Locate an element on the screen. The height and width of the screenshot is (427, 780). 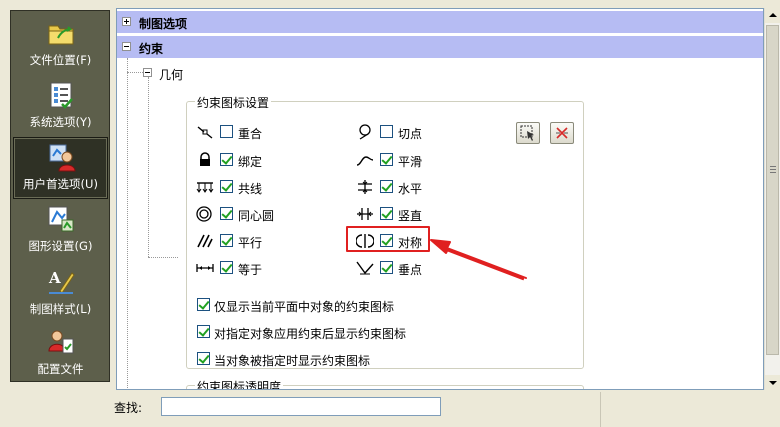
concentric-icon is located at coordinates (204, 214).